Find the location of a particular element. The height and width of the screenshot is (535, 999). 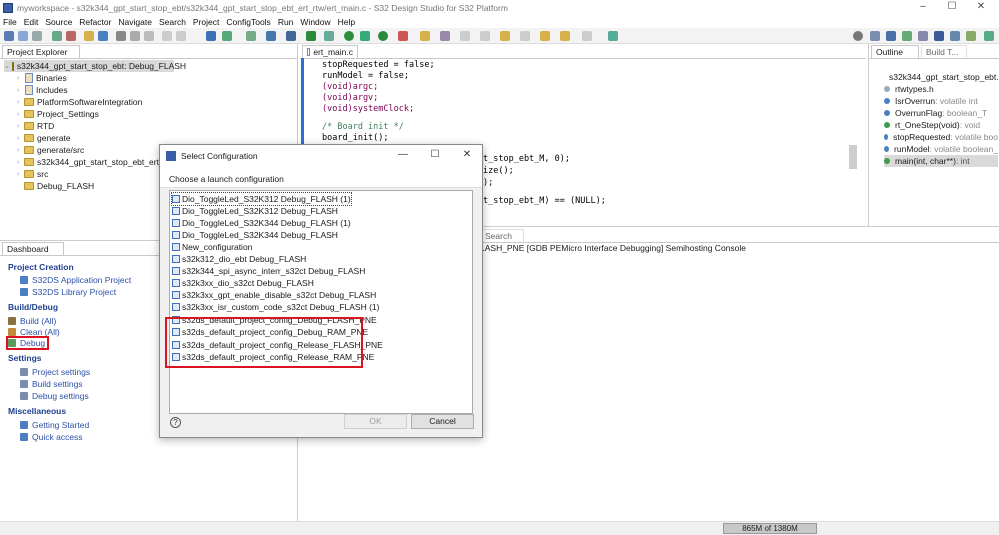

task-icon is located at coordinates (445, 36).